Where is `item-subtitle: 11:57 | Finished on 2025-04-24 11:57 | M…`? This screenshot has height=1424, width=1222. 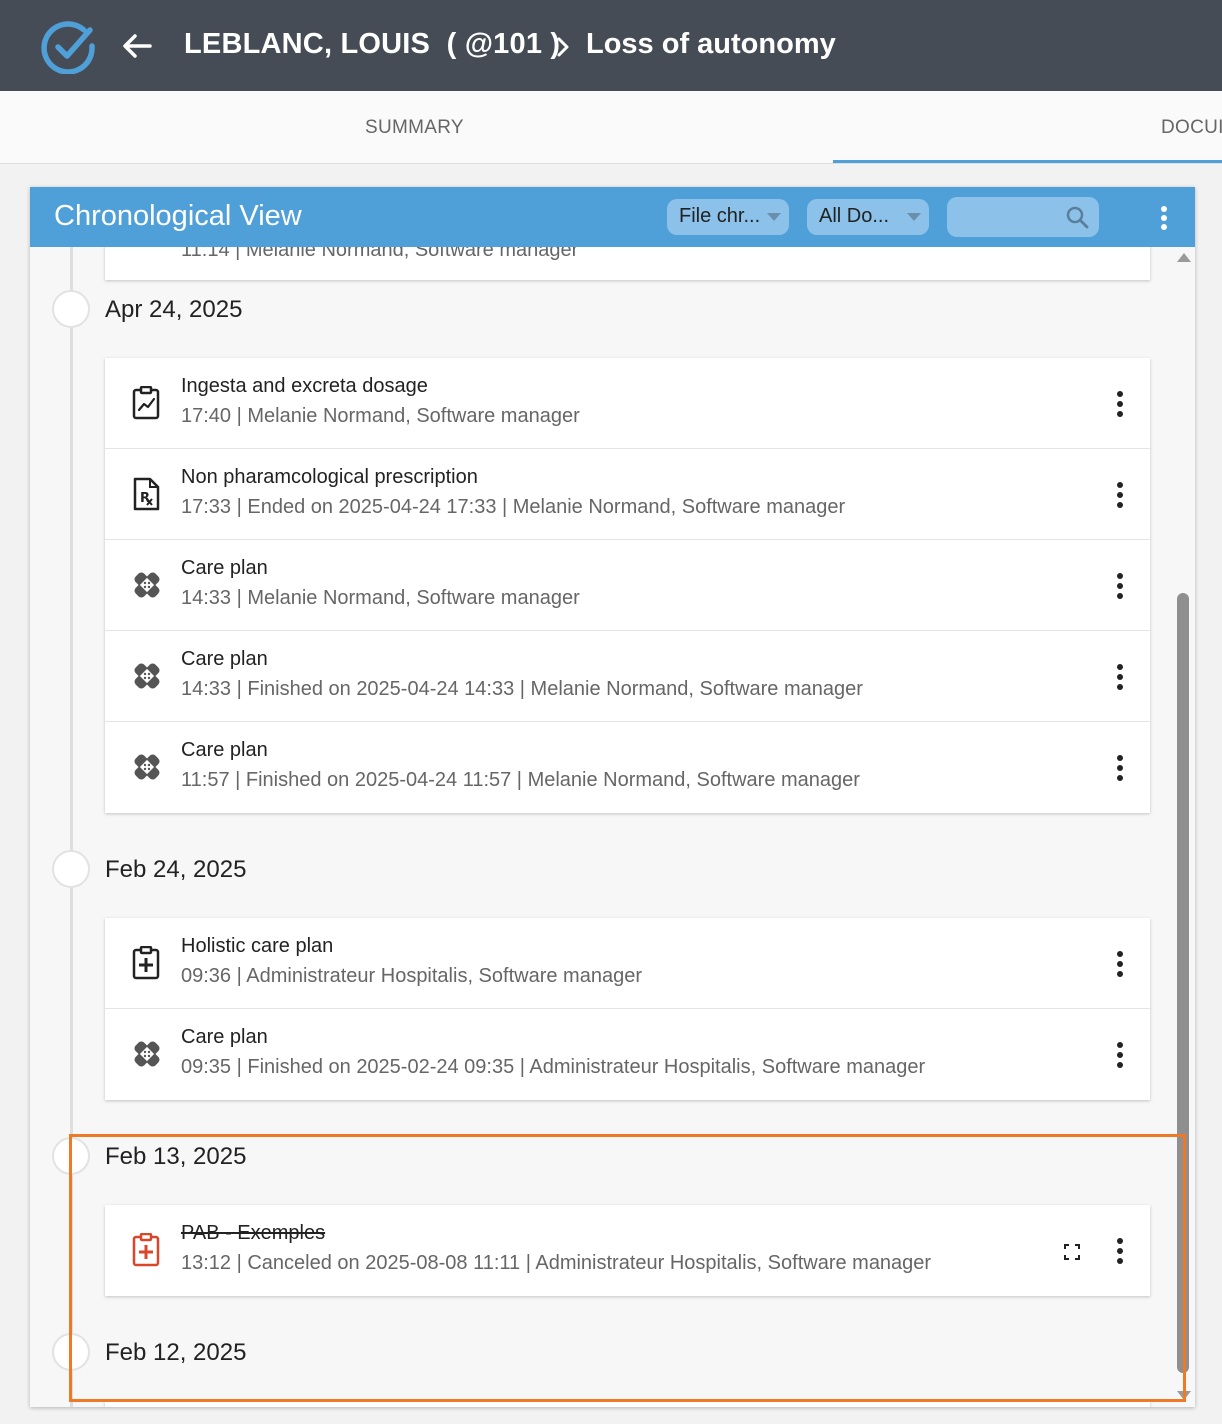 item-subtitle: 11:57 | Finished on 2025-04-24 11:57 | M… is located at coordinates (520, 780).